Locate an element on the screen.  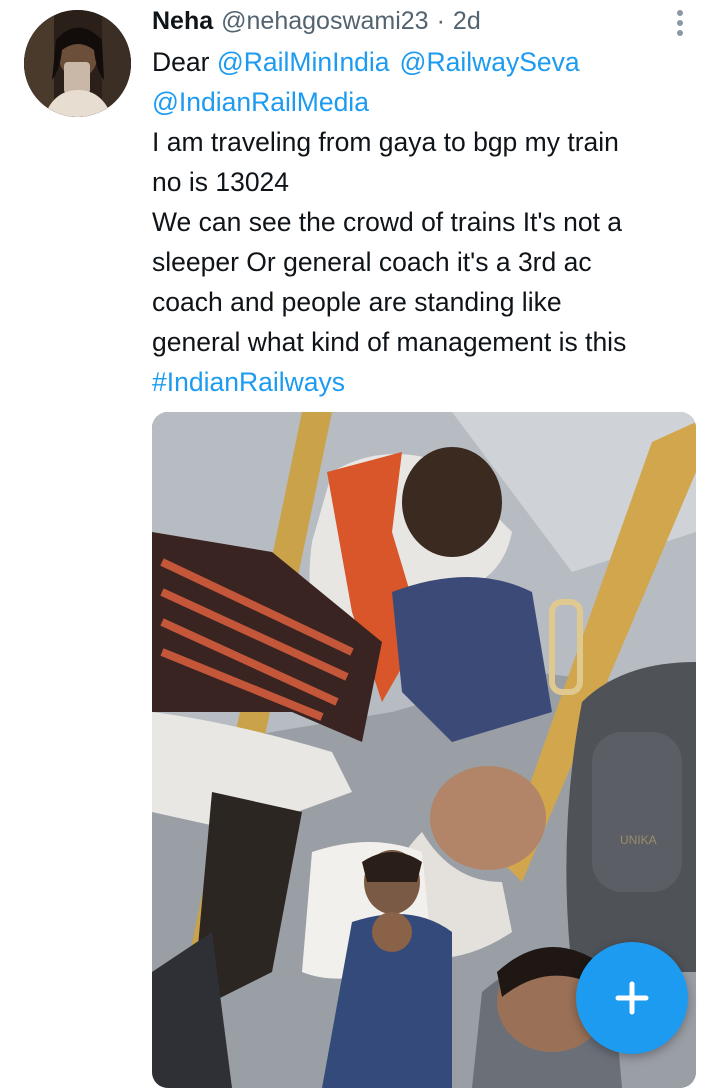
more-vertical-icon is located at coordinates (680, 23).